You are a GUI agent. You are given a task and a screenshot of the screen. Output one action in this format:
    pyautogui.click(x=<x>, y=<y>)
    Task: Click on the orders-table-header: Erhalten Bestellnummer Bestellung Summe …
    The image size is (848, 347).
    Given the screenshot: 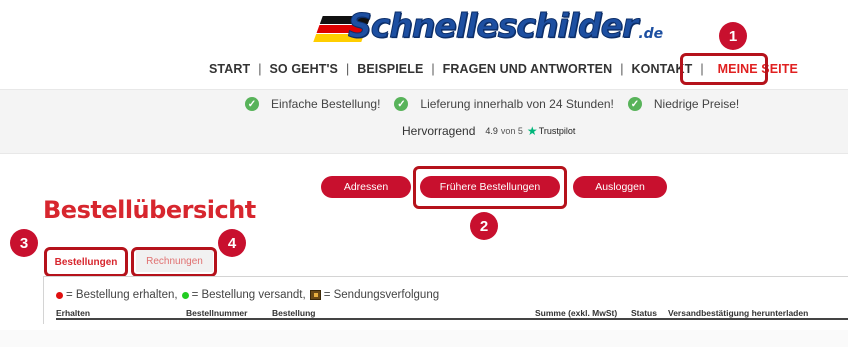 What is the action you would take?
    pyautogui.click(x=452, y=314)
    